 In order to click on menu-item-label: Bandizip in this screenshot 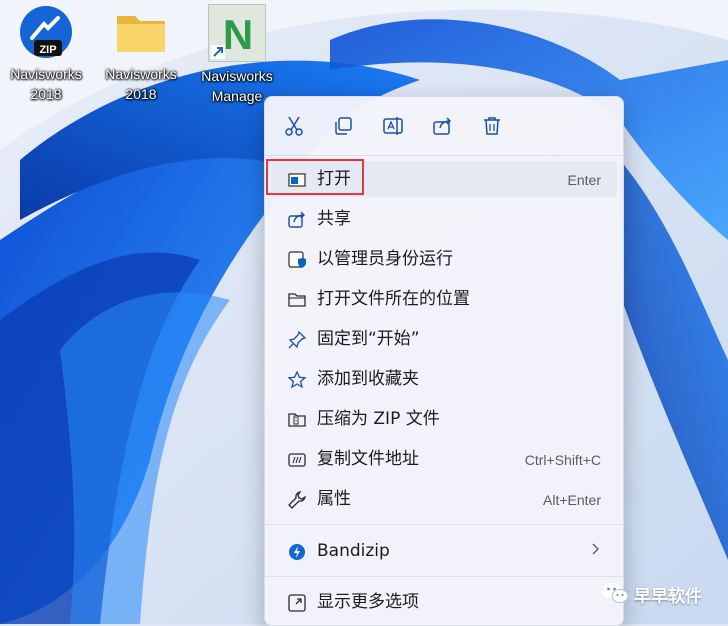, I will do `click(353, 551)`.